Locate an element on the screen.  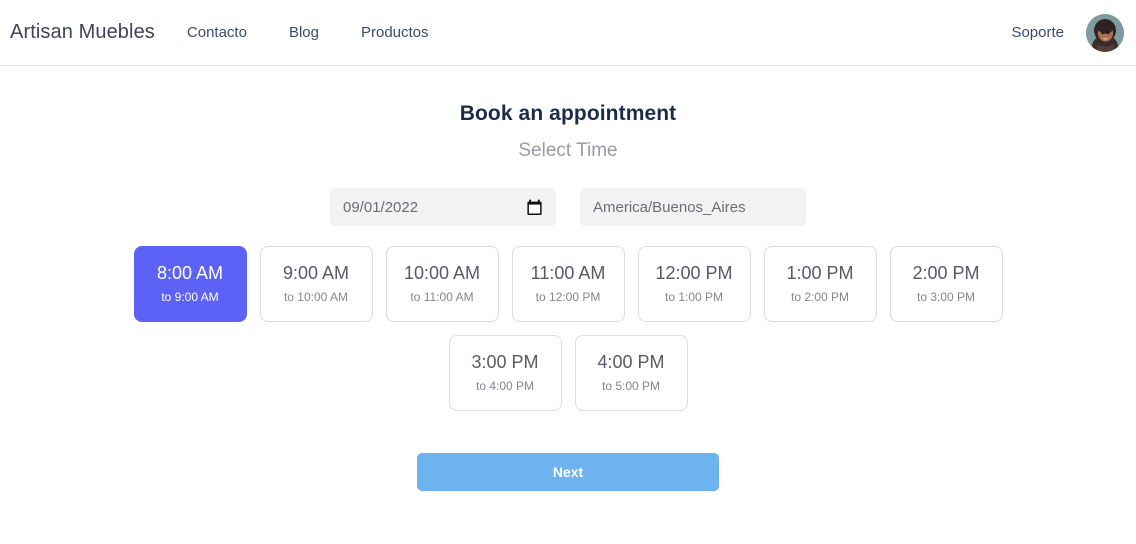
time-slot-start: 4:00 PM is located at coordinates (631, 361).